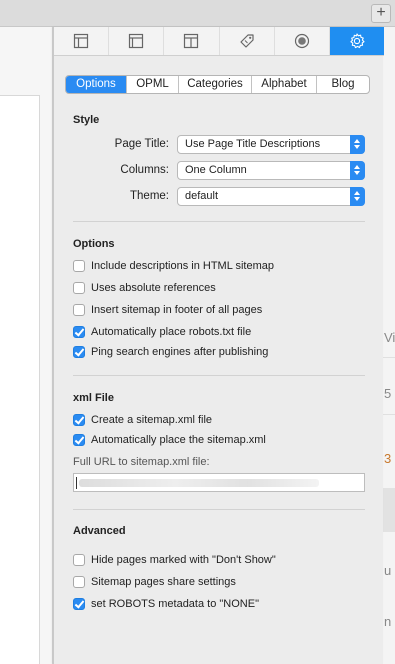 This screenshot has height=664, width=395. I want to click on layout-column-icon, so click(136, 41).